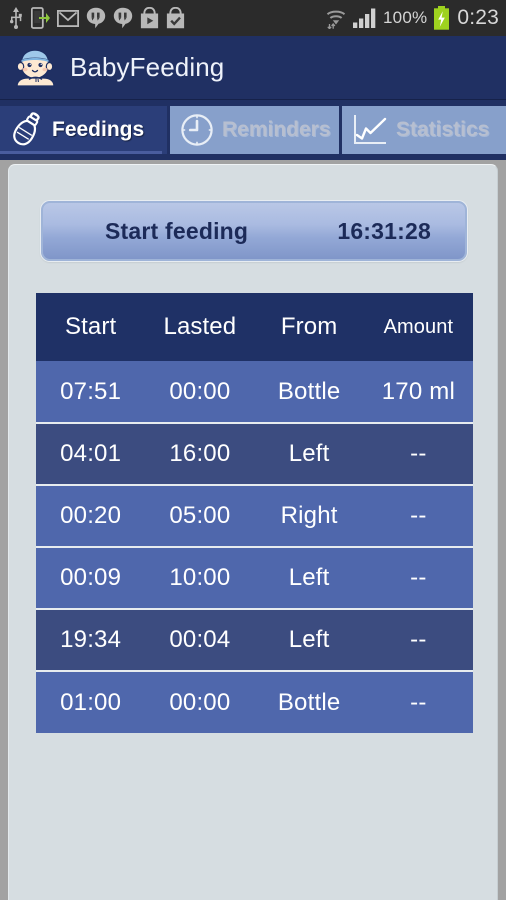 The image size is (506, 900). I want to click on feeding-duration: 05:00, so click(200, 515).